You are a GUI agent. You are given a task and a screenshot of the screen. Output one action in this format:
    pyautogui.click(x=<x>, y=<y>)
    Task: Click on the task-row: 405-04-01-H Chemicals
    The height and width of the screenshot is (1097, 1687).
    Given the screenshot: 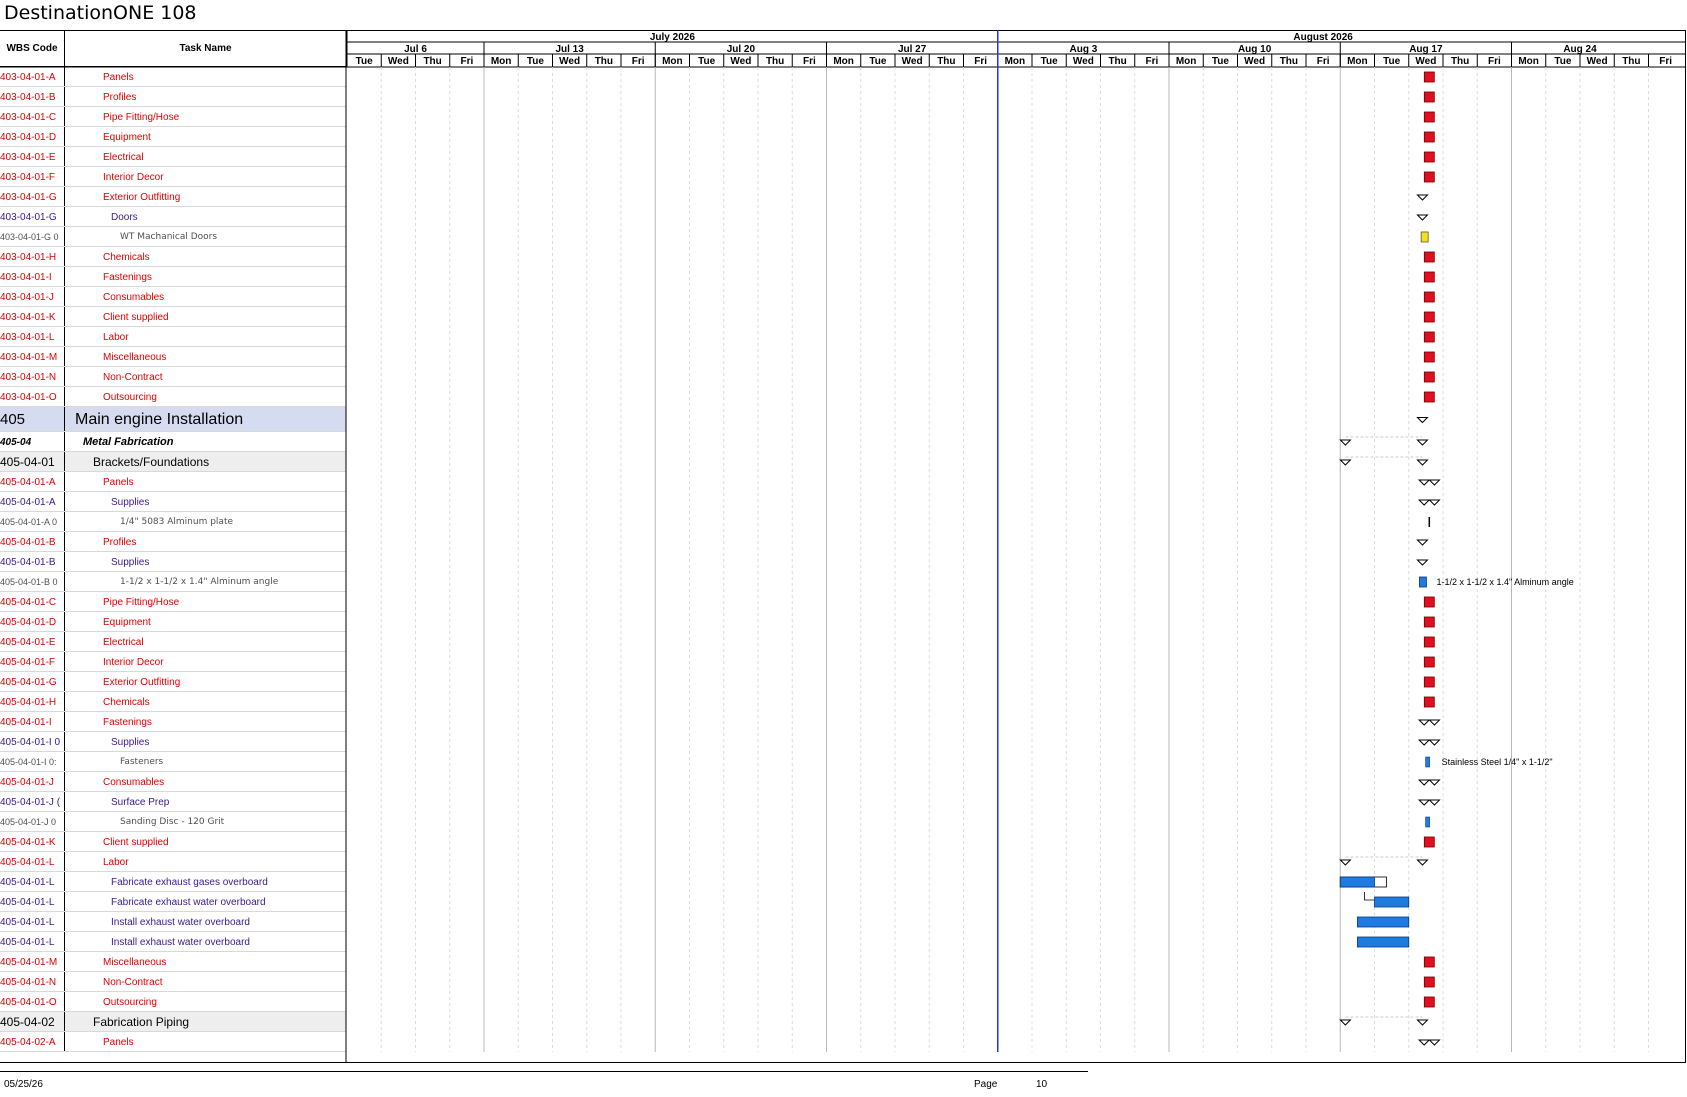 What is the action you would take?
    pyautogui.click(x=843, y=702)
    